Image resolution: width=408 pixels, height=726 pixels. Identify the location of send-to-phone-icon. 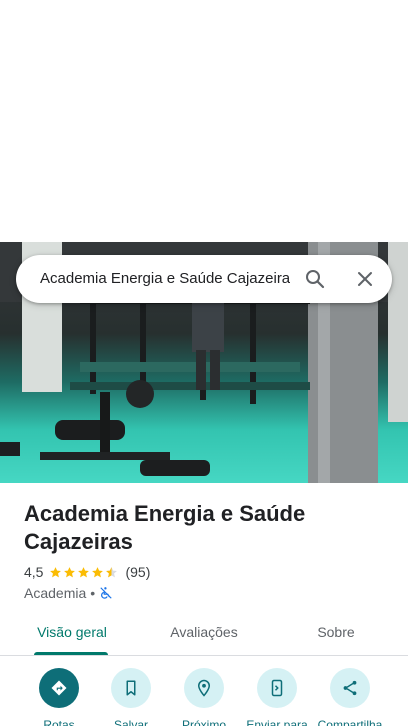
(277, 688).